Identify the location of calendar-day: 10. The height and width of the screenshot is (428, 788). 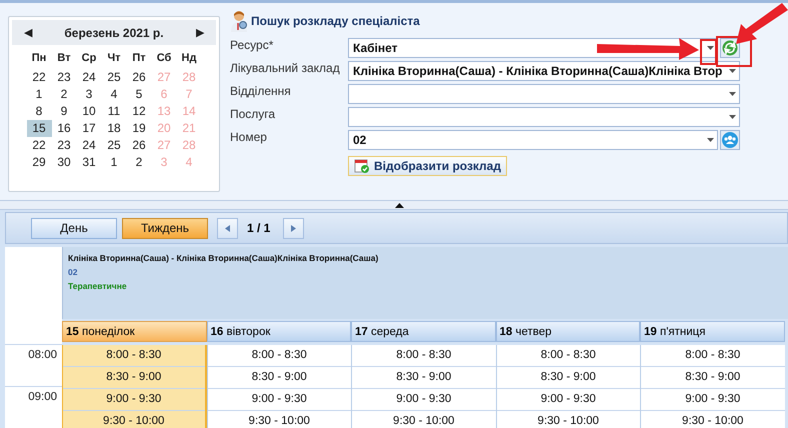
(89, 111).